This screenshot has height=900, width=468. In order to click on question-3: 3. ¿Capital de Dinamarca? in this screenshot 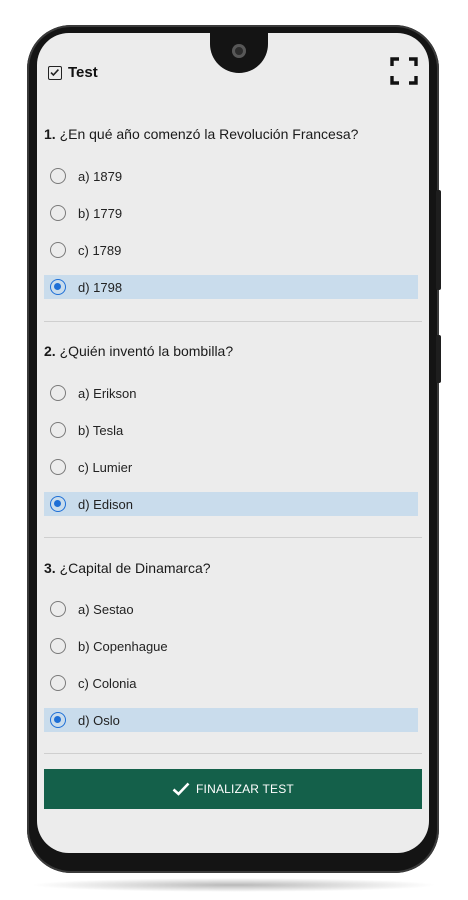, I will do `click(127, 568)`.